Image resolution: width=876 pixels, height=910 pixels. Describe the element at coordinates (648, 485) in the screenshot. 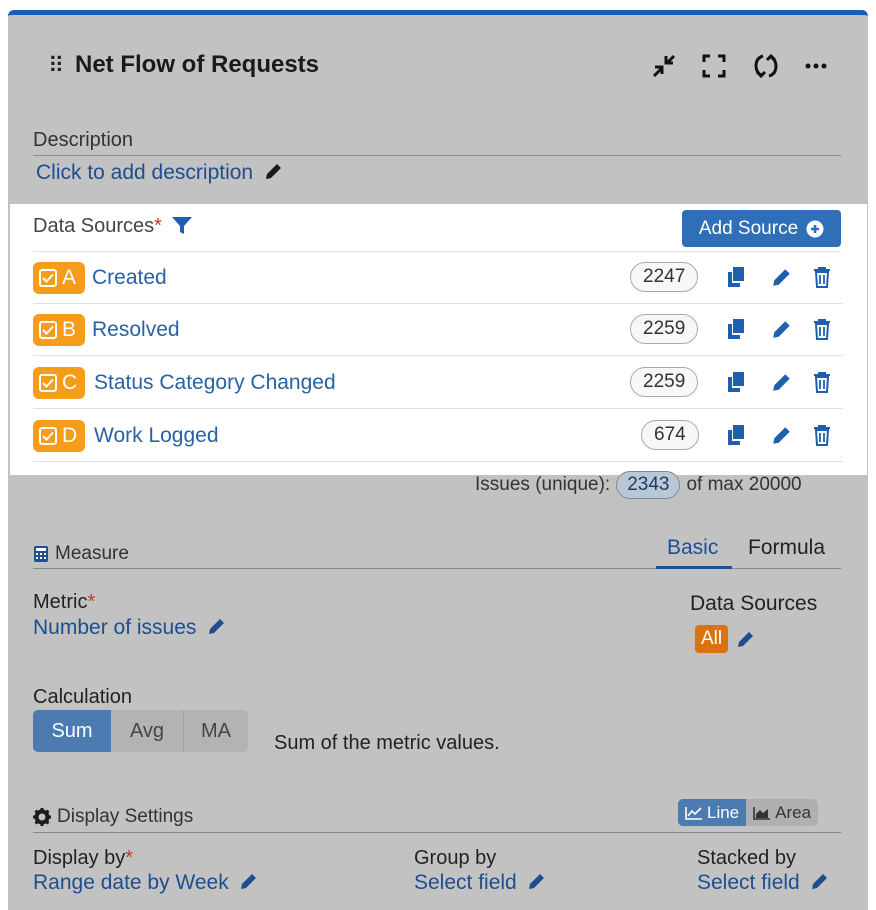

I see `issues-count-badge: 2343` at that location.